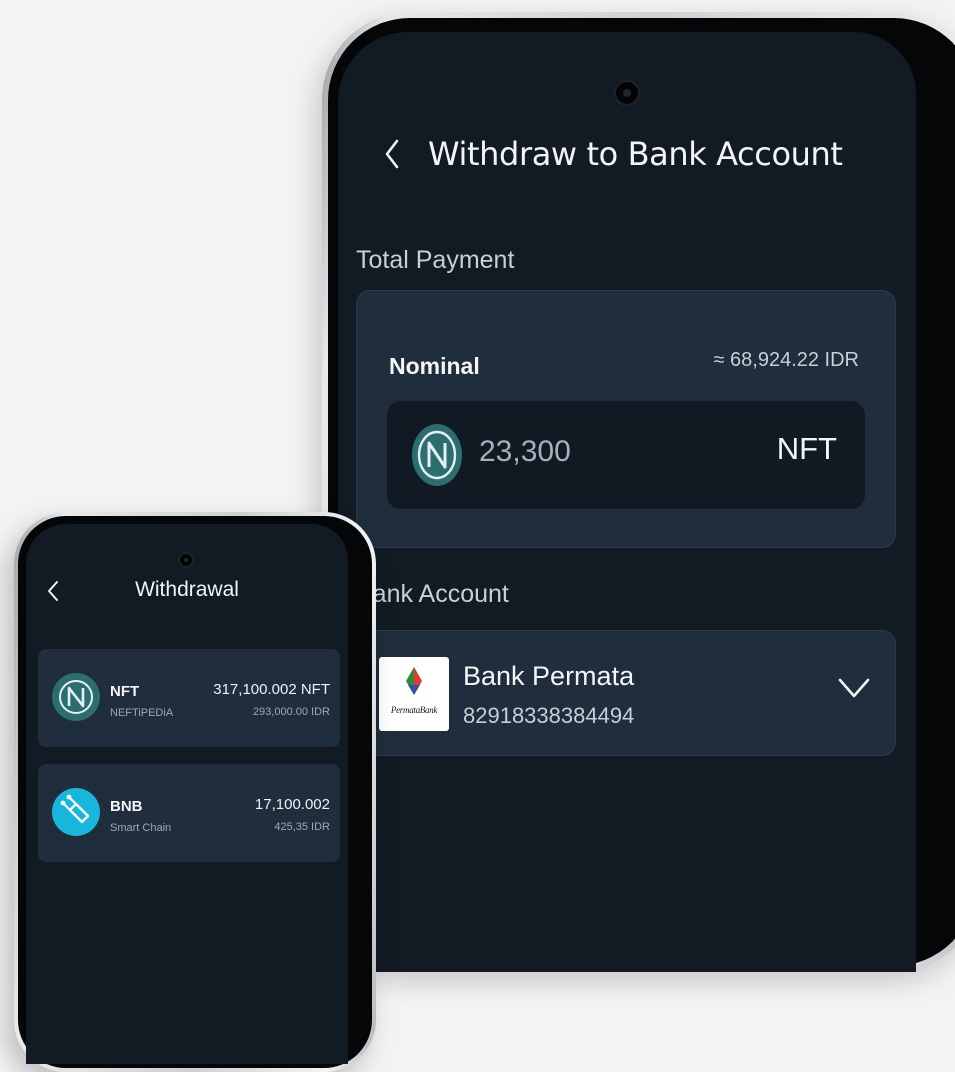  Describe the element at coordinates (549, 676) in the screenshot. I see `bank-name: Bank Permata` at that location.